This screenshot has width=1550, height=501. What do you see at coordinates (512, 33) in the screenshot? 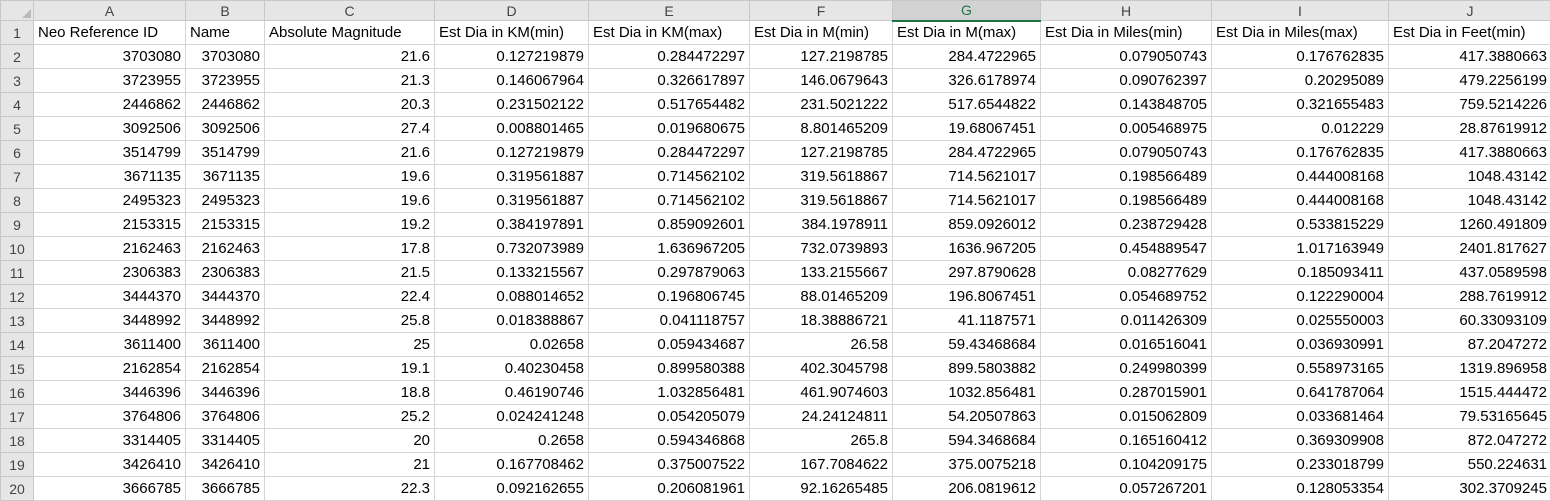
I see `cell-d1: Est Dia in KM(min)` at bounding box center [512, 33].